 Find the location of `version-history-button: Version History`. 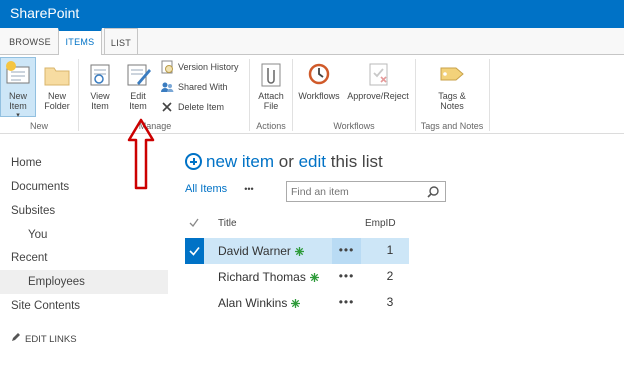

version-history-button: Version History is located at coordinates (199, 67).